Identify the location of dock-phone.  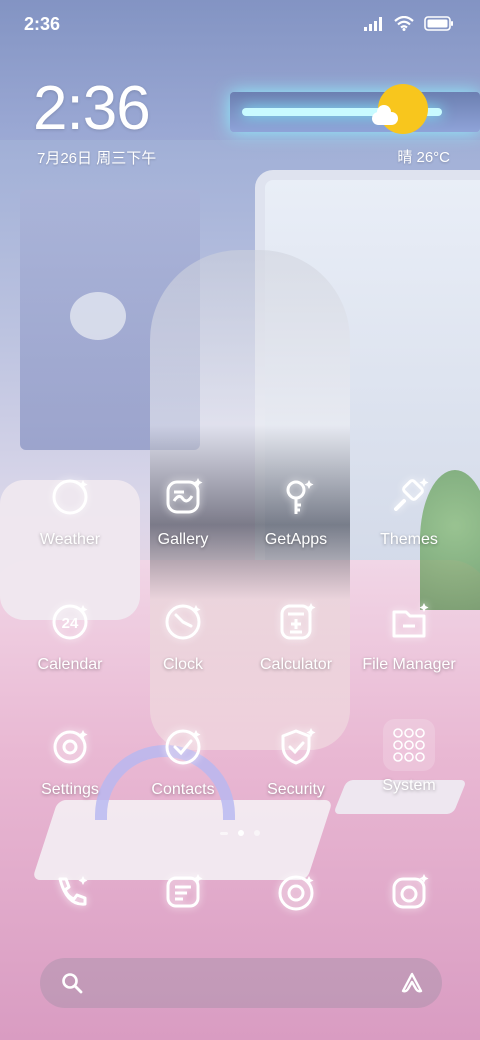
(70, 893).